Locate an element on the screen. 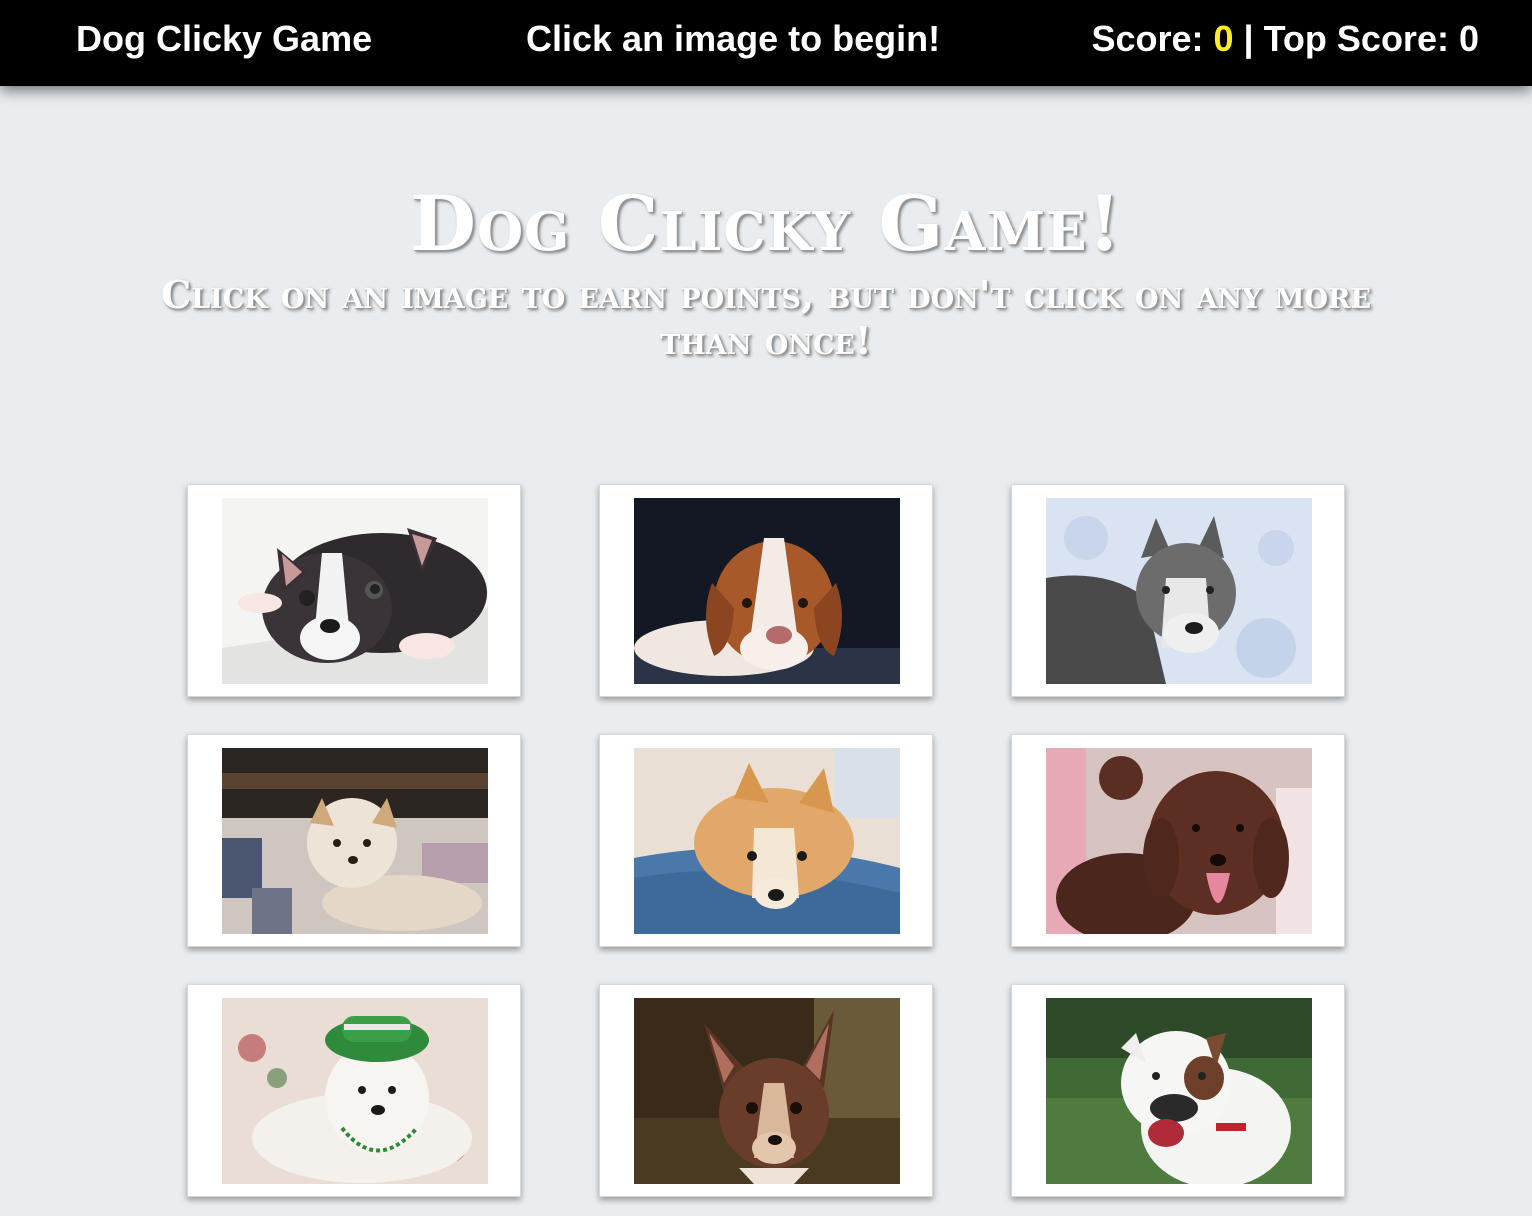  white-dog-in-green-hat-photo is located at coordinates (355, 1091).